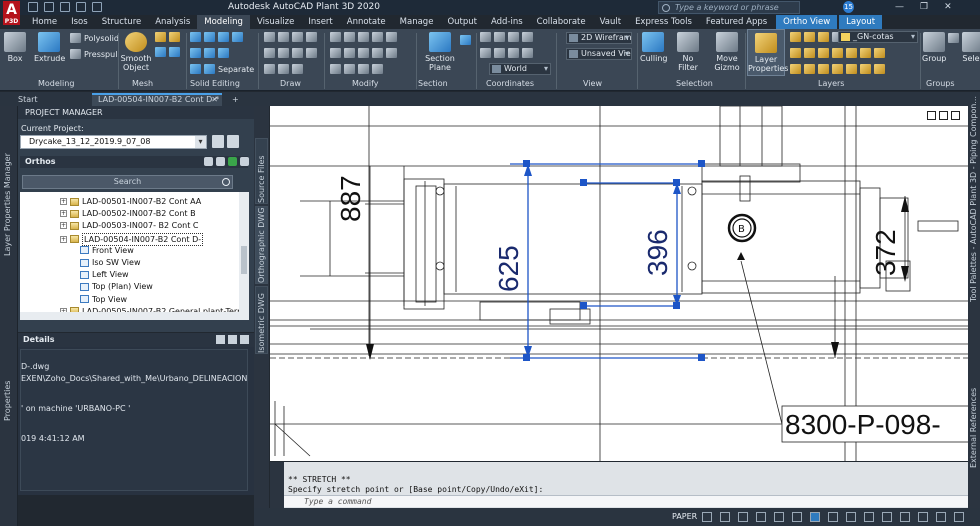 This screenshot has height=526, width=980. I want to click on ribbon-tab-output: Output, so click(462, 22).